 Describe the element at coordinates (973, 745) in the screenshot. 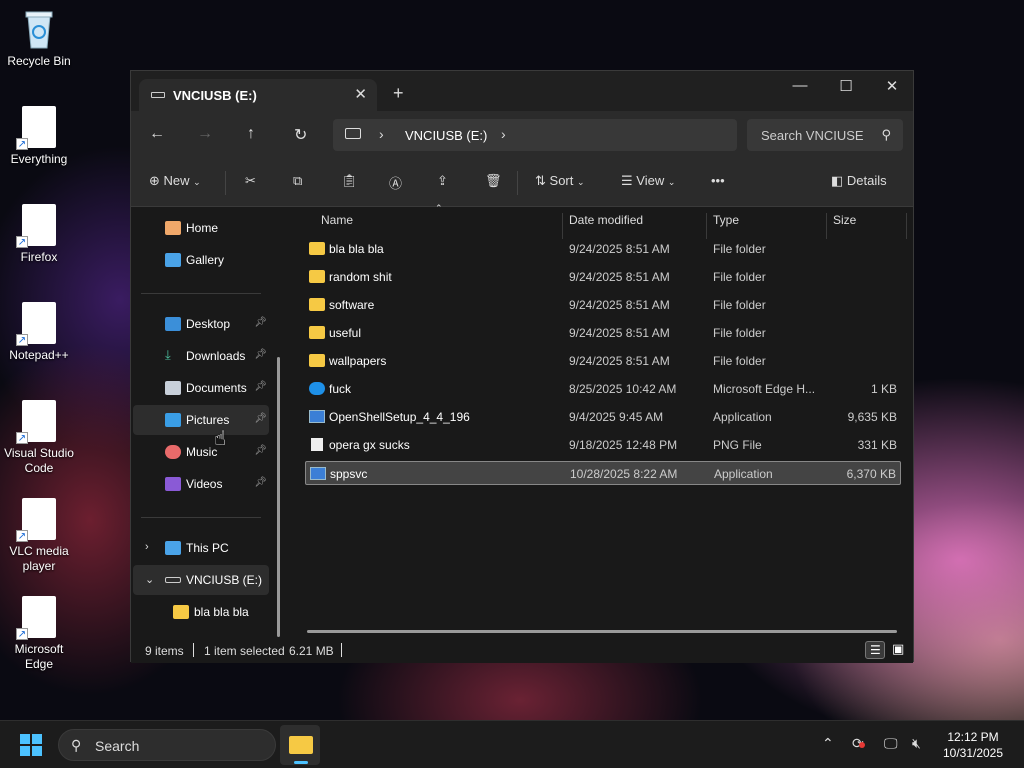

I see `system-clock: 12:12 PM 10/31/2025` at that location.